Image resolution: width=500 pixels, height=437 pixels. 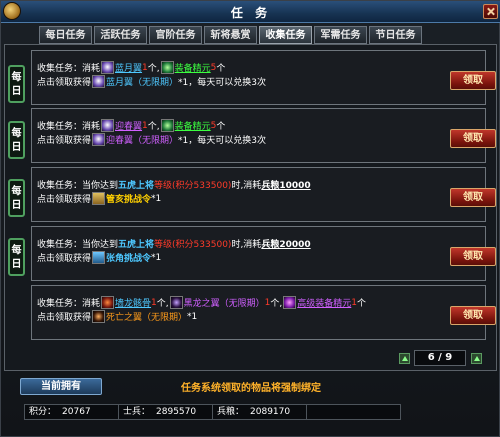 What do you see at coordinates (176, 302) in the screenshot?
I see `black-wing-icon` at bounding box center [176, 302].